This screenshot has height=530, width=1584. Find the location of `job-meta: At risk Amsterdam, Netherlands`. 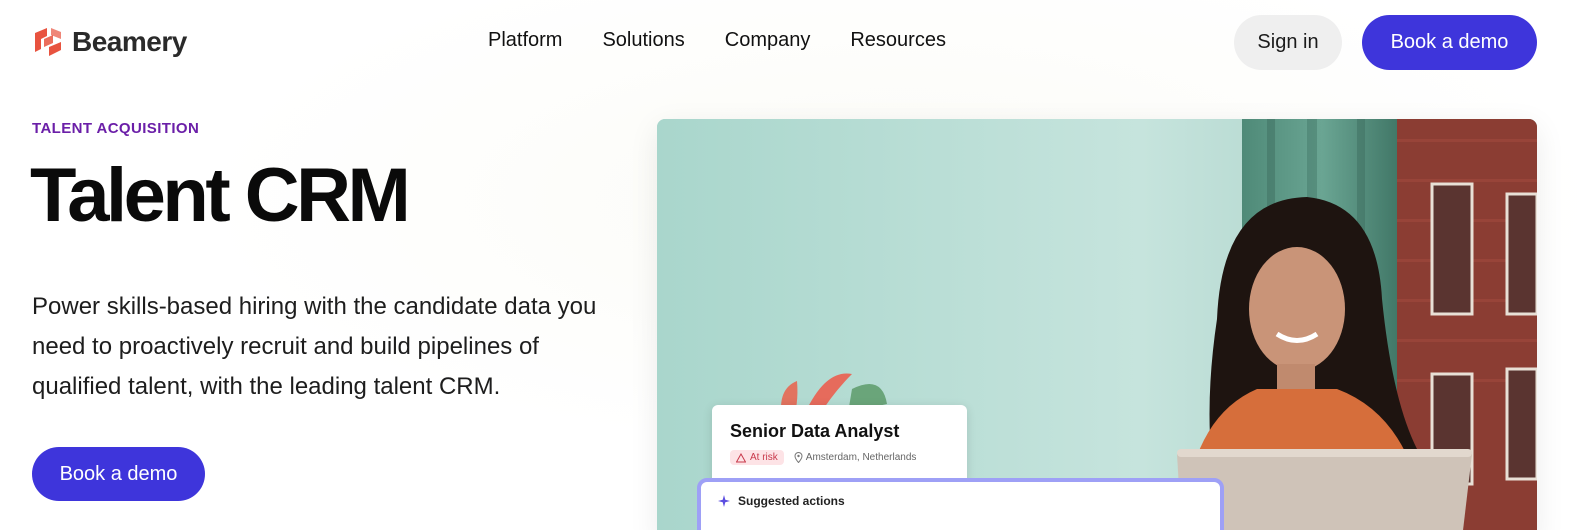

job-meta: At risk Amsterdam, Netherlands is located at coordinates (839, 457).